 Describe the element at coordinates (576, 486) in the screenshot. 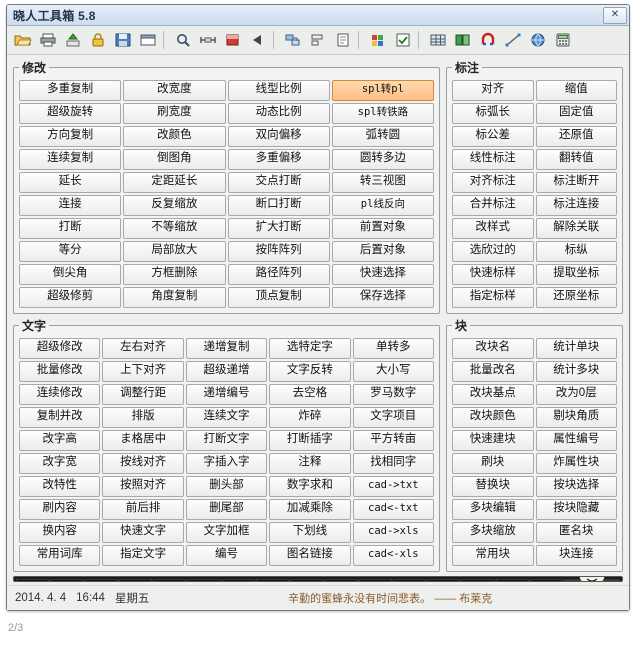

I see `command-button: 按块选择` at that location.